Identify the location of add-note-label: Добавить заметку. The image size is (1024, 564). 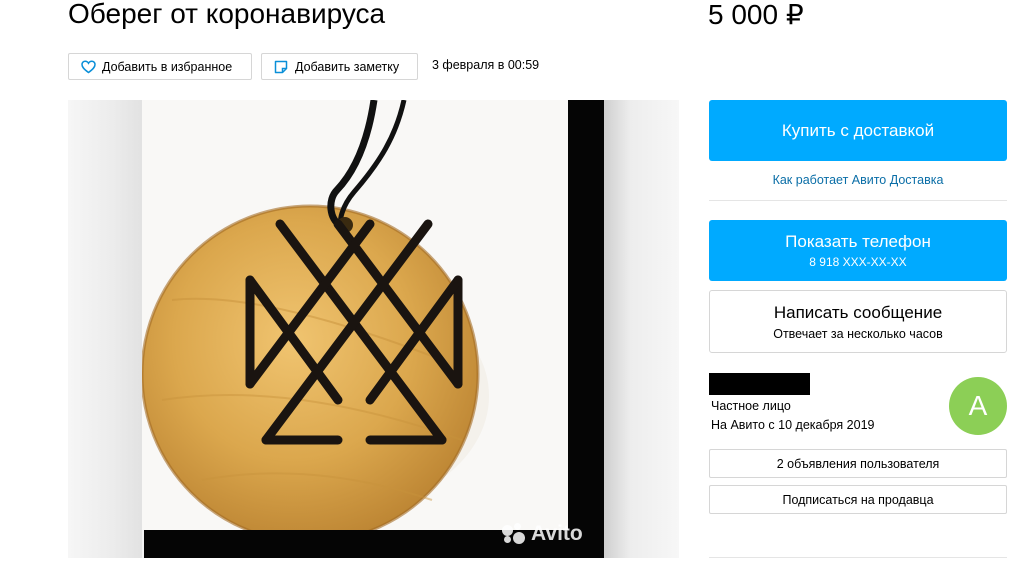
(347, 66).